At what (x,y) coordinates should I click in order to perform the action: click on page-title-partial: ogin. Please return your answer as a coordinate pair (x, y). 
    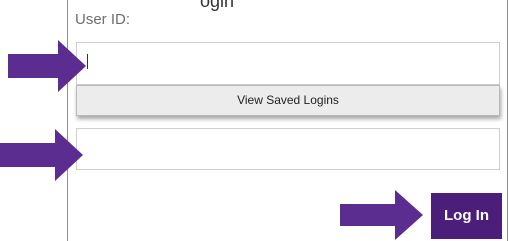
    Looking at the image, I should click on (217, 5).